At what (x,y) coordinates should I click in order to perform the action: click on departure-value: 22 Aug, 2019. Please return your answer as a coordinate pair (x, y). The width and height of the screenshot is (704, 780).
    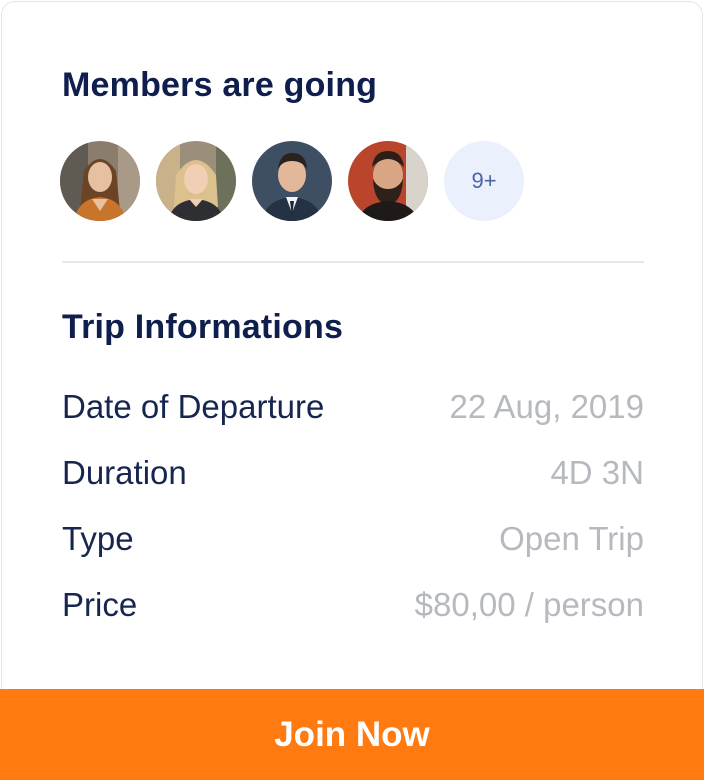
    Looking at the image, I should click on (546, 406).